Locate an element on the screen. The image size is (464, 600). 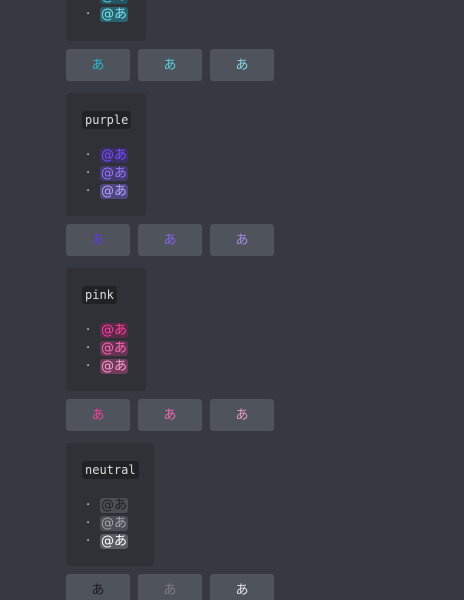
swatch-label: neutral is located at coordinates (110, 470).